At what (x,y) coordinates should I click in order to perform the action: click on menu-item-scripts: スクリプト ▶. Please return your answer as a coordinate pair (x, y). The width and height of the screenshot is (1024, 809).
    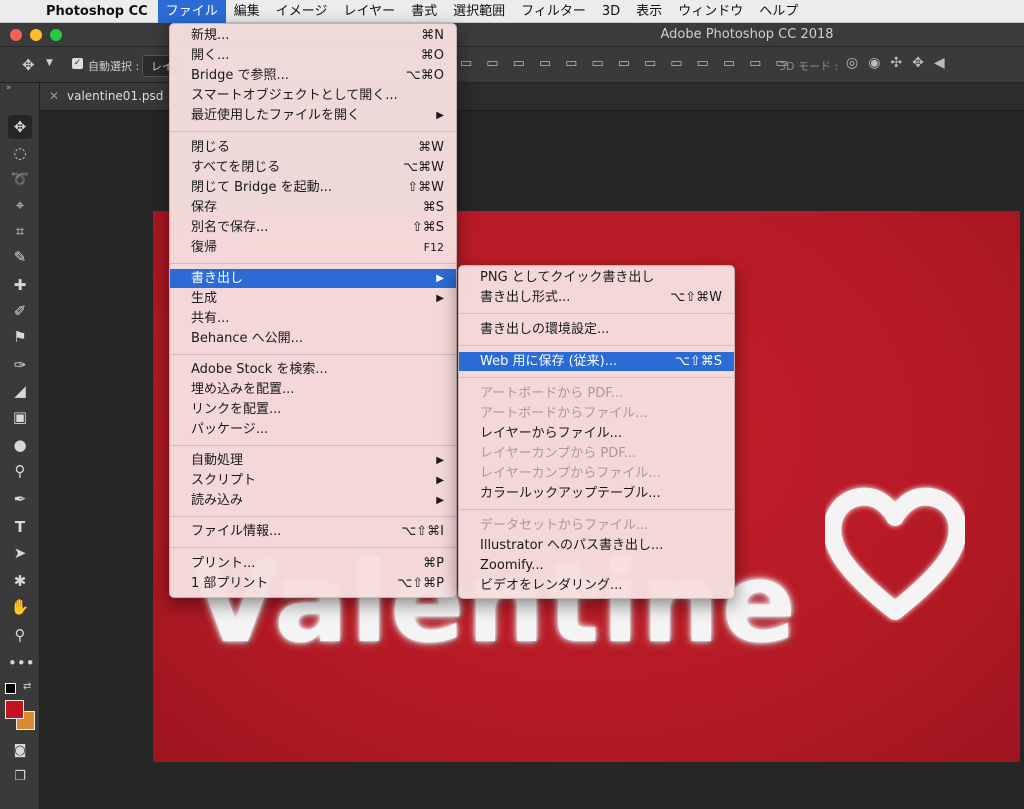
    Looking at the image, I should click on (313, 480).